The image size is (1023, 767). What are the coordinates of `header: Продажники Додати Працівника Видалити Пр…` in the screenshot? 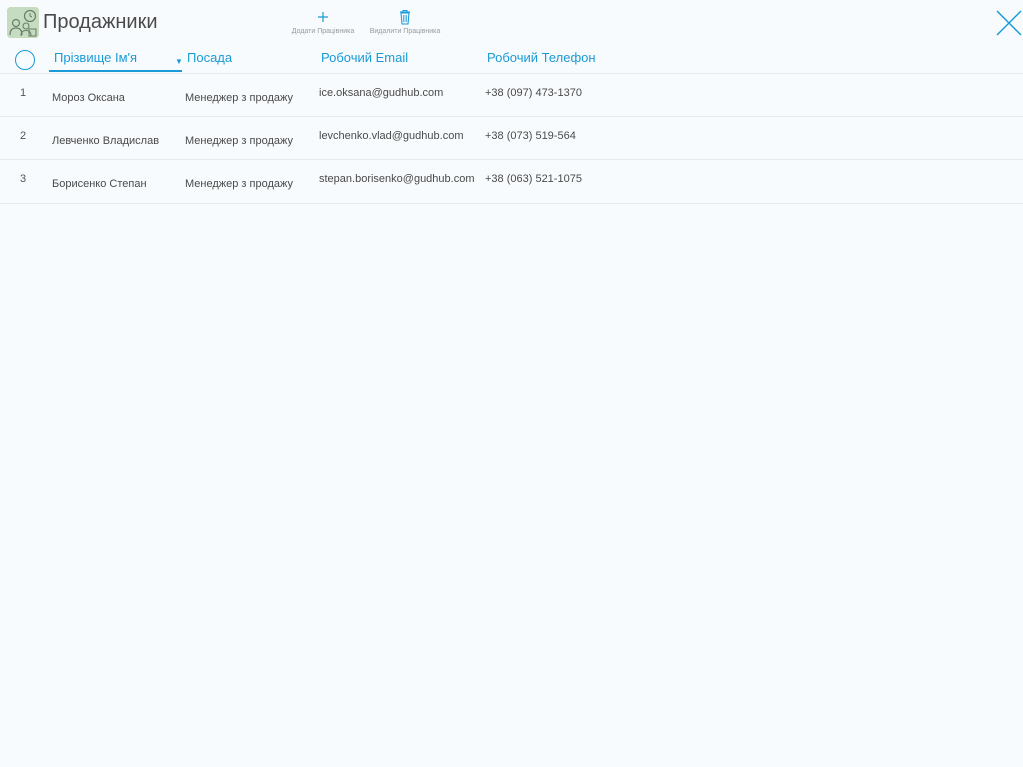 It's located at (511, 22).